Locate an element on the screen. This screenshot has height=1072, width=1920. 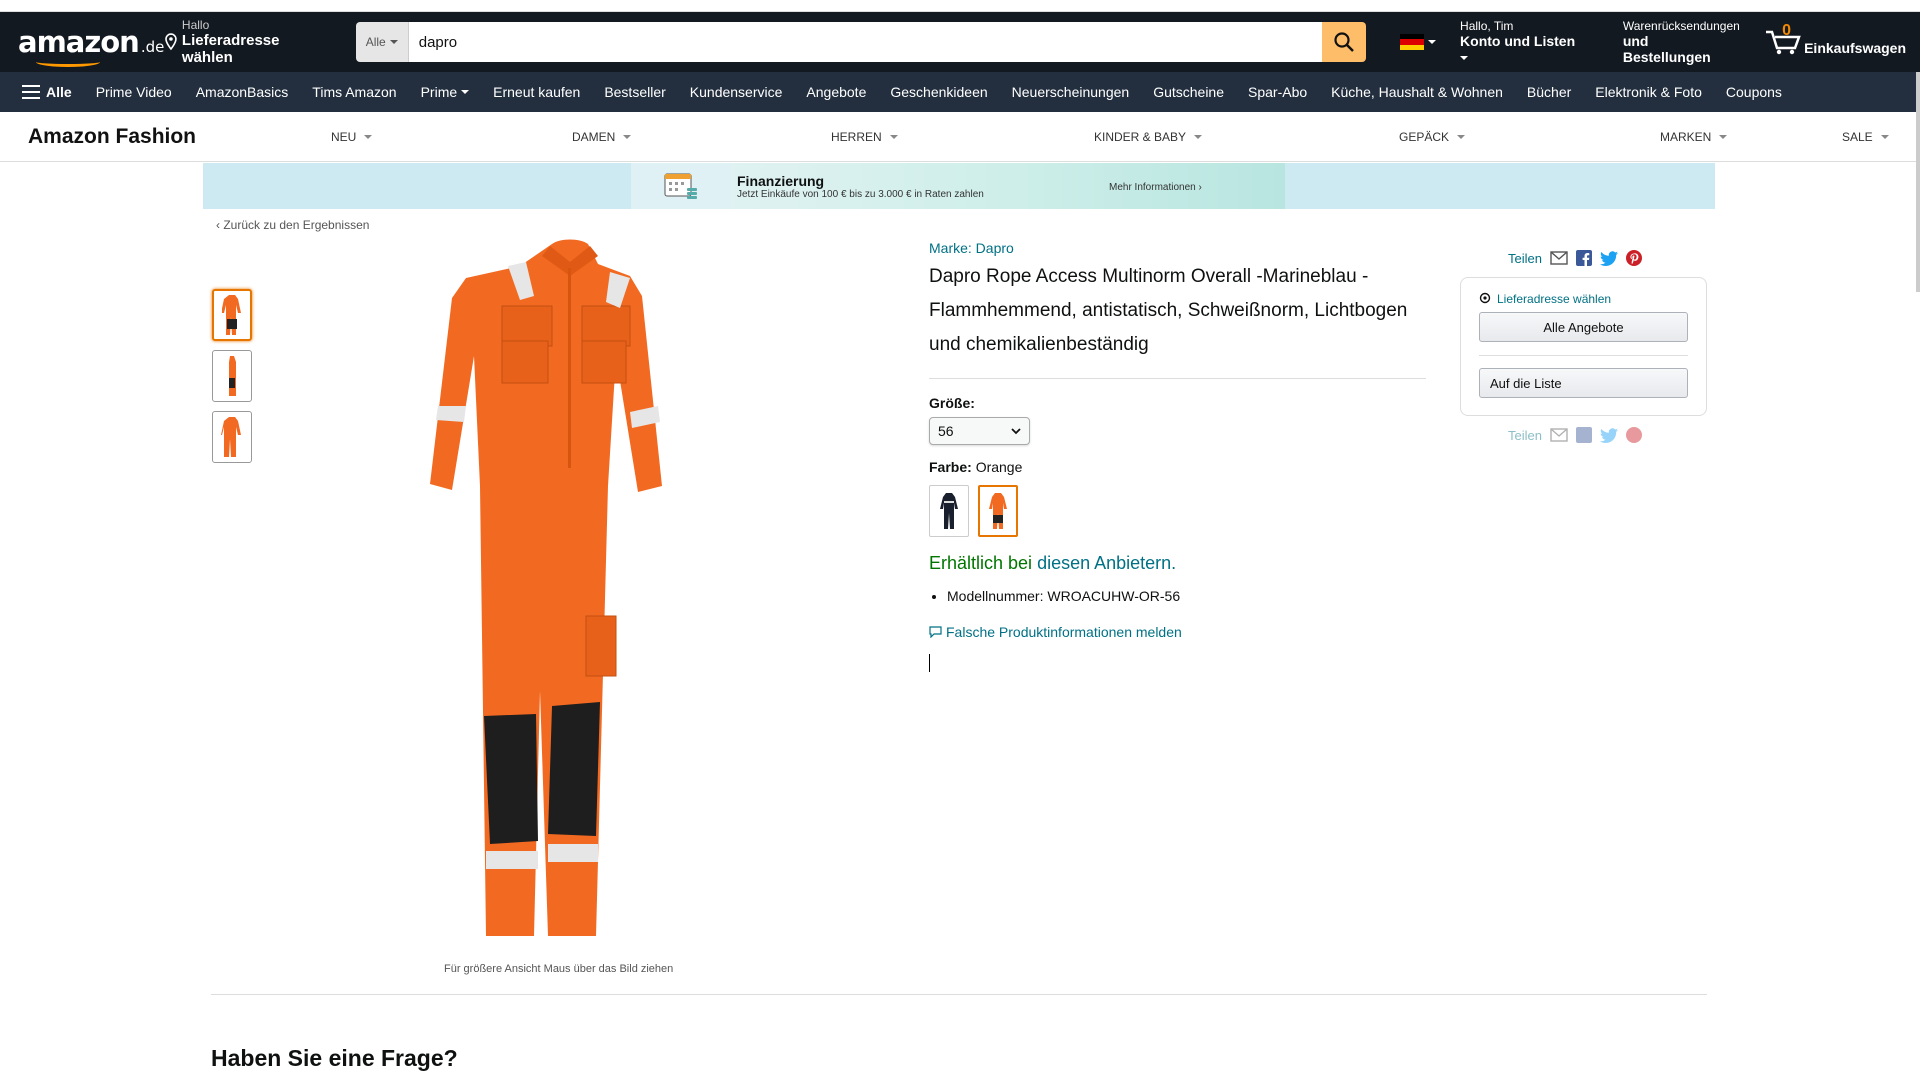
language-selector is located at coordinates (1418, 42).